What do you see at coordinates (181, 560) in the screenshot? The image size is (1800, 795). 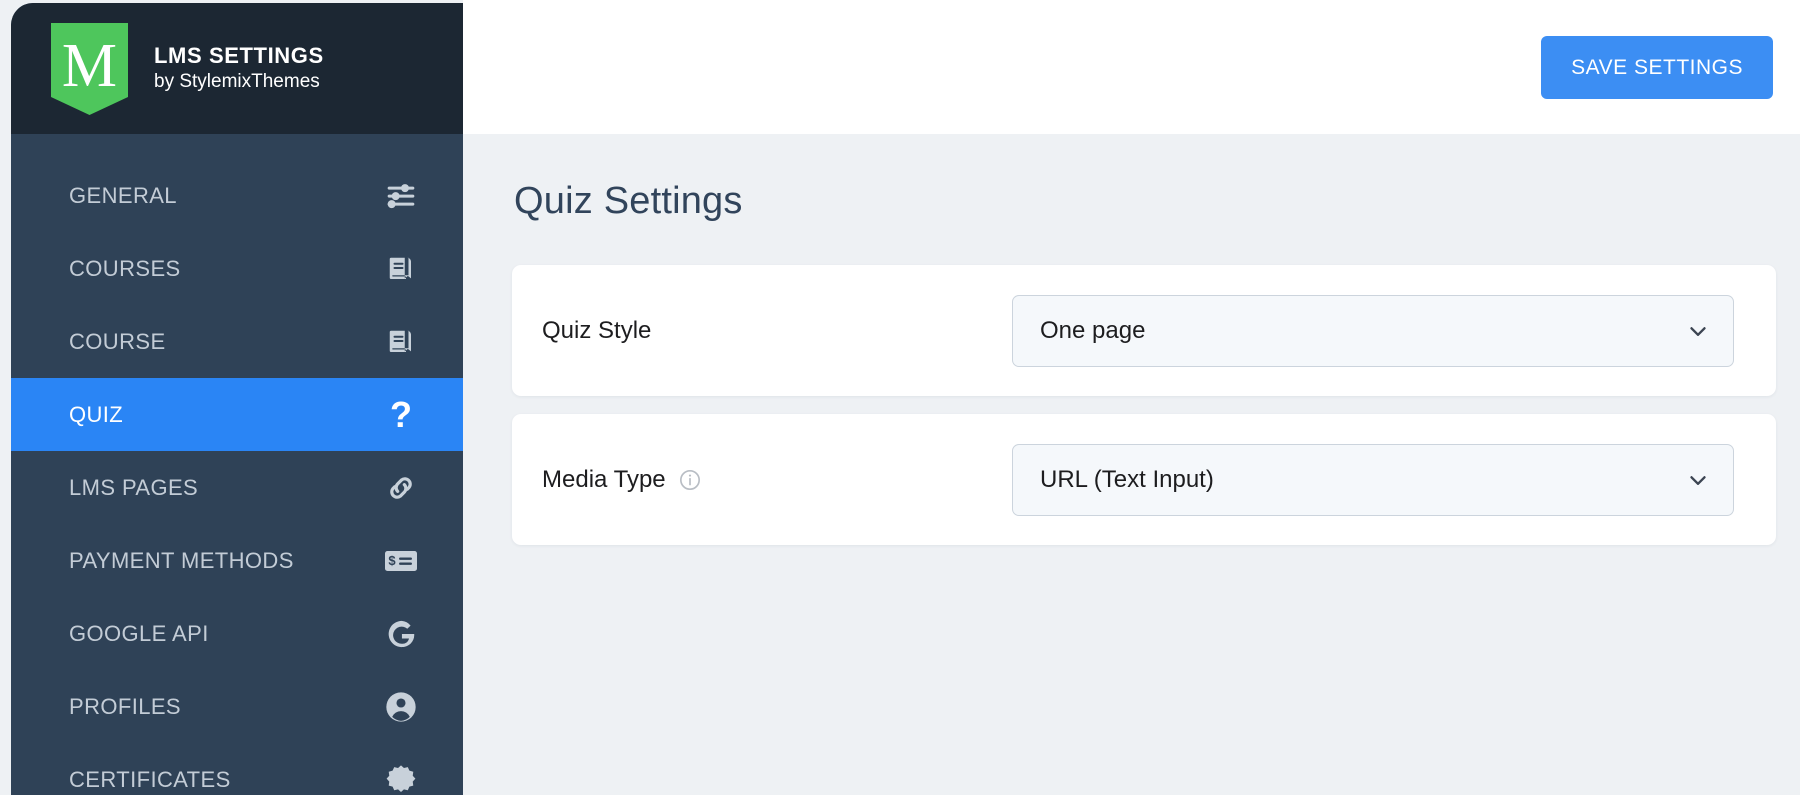 I see `sidebar-item-label: PAYMENT METHODS` at bounding box center [181, 560].